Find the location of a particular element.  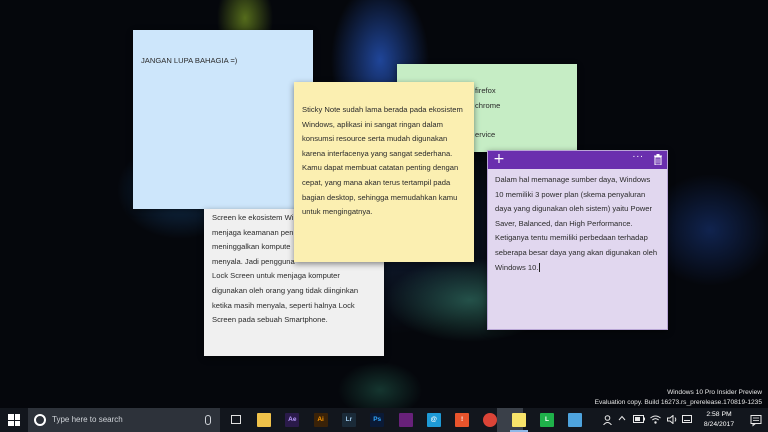

microphone-icon is located at coordinates (208, 420).